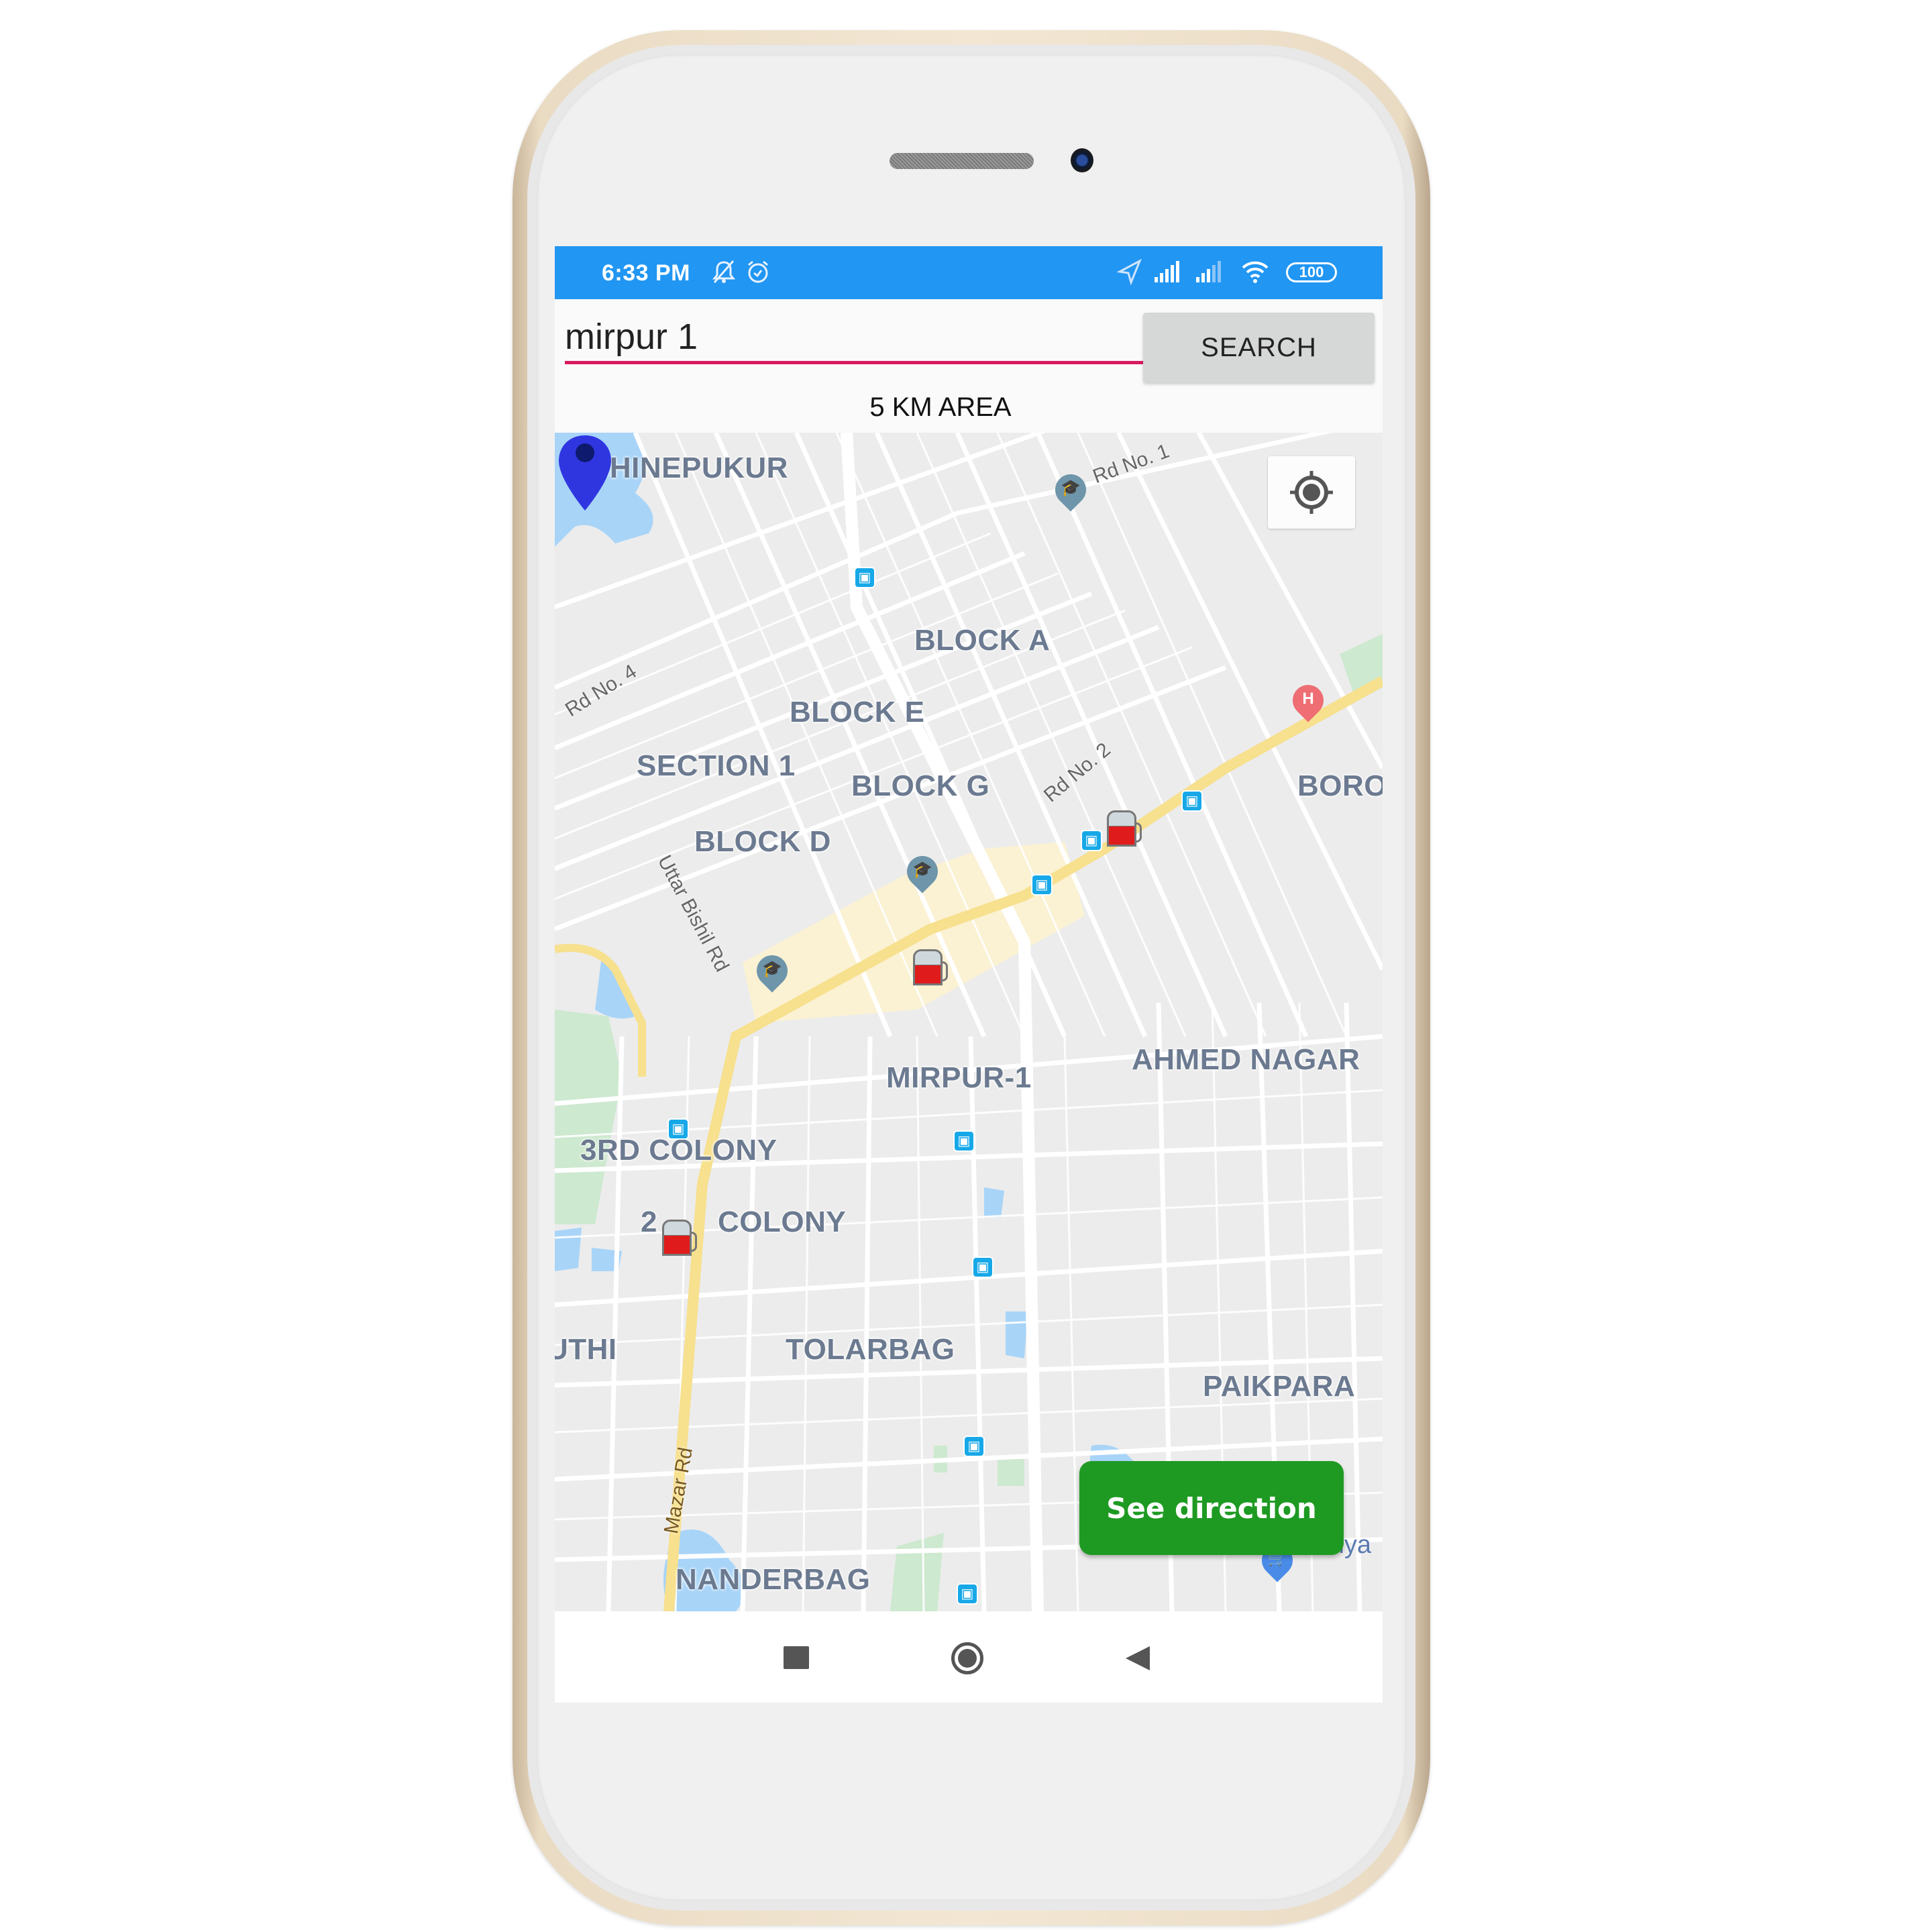  Describe the element at coordinates (940, 407) in the screenshot. I see `area-radius-label: 5 KM AREA` at that location.